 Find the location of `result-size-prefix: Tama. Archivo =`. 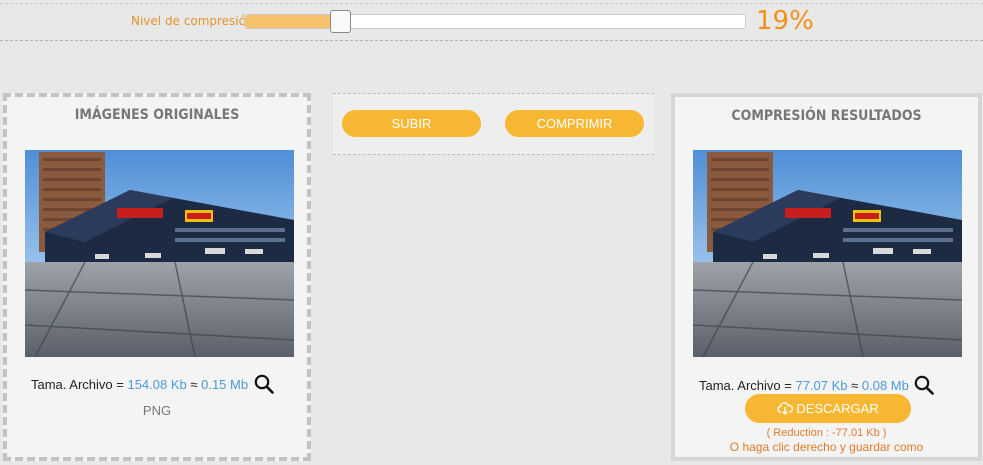

result-size-prefix: Tama. Archivo = is located at coordinates (747, 385).